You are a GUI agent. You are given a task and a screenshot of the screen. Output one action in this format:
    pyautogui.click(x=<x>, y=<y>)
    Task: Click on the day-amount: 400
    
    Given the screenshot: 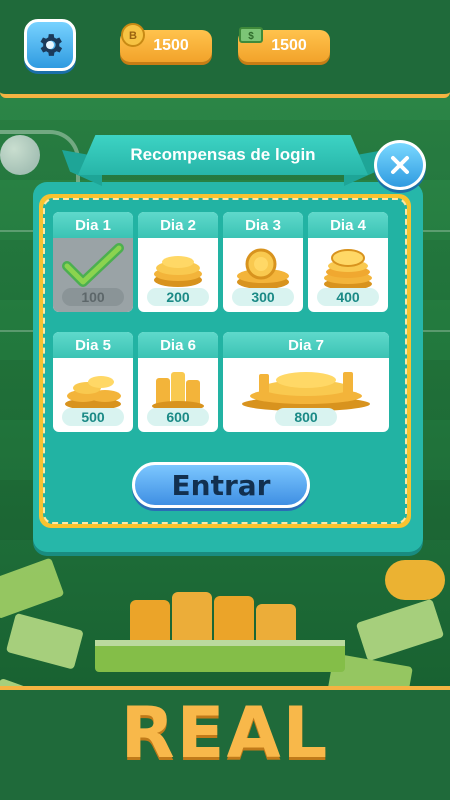 What is the action you would take?
    pyautogui.click(x=348, y=297)
    